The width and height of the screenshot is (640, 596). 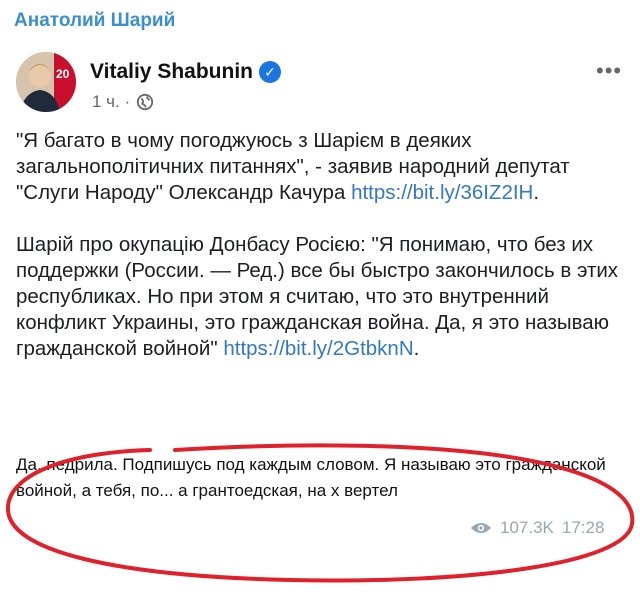 What do you see at coordinates (536, 192) in the screenshot?
I see `link-1-tail: .` at bounding box center [536, 192].